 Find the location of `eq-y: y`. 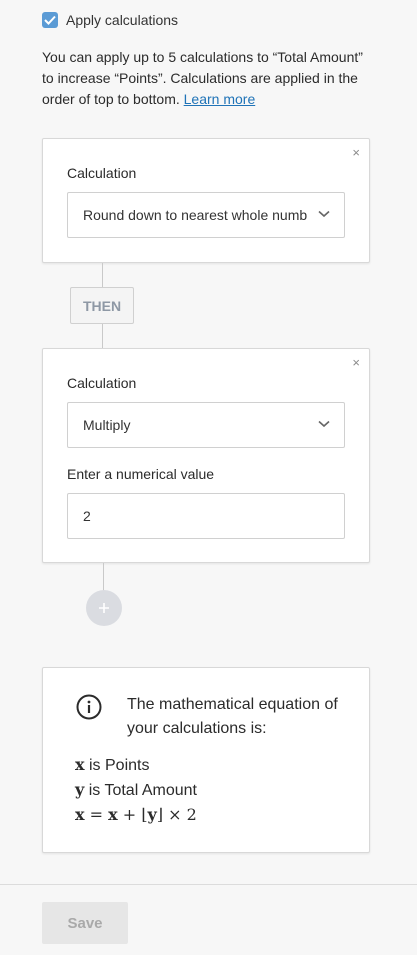

eq-y: y is located at coordinates (152, 814).